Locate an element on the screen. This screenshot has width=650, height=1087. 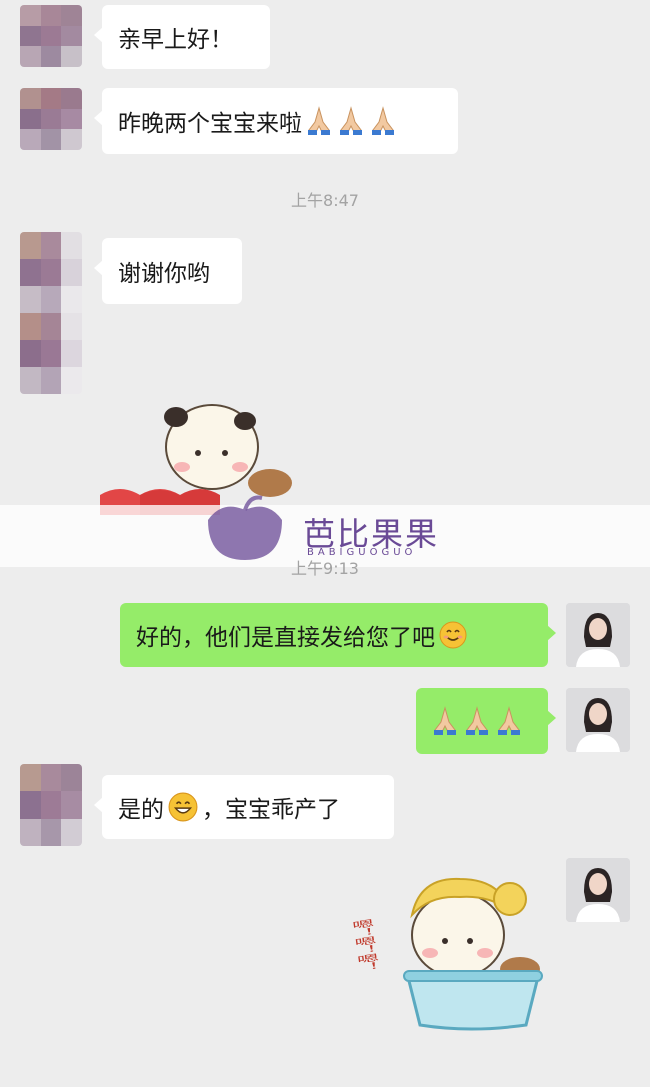
bath-sticker: 嗯！嗯！嗯！ is located at coordinates (450, 950).